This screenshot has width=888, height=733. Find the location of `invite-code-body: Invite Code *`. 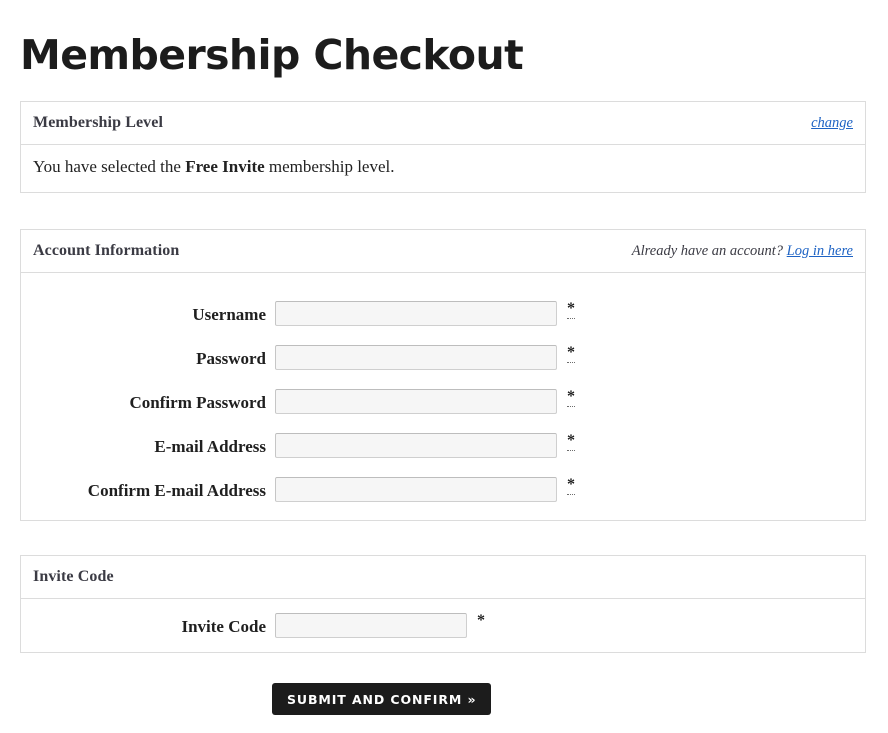

invite-code-body: Invite Code * is located at coordinates (443, 625).